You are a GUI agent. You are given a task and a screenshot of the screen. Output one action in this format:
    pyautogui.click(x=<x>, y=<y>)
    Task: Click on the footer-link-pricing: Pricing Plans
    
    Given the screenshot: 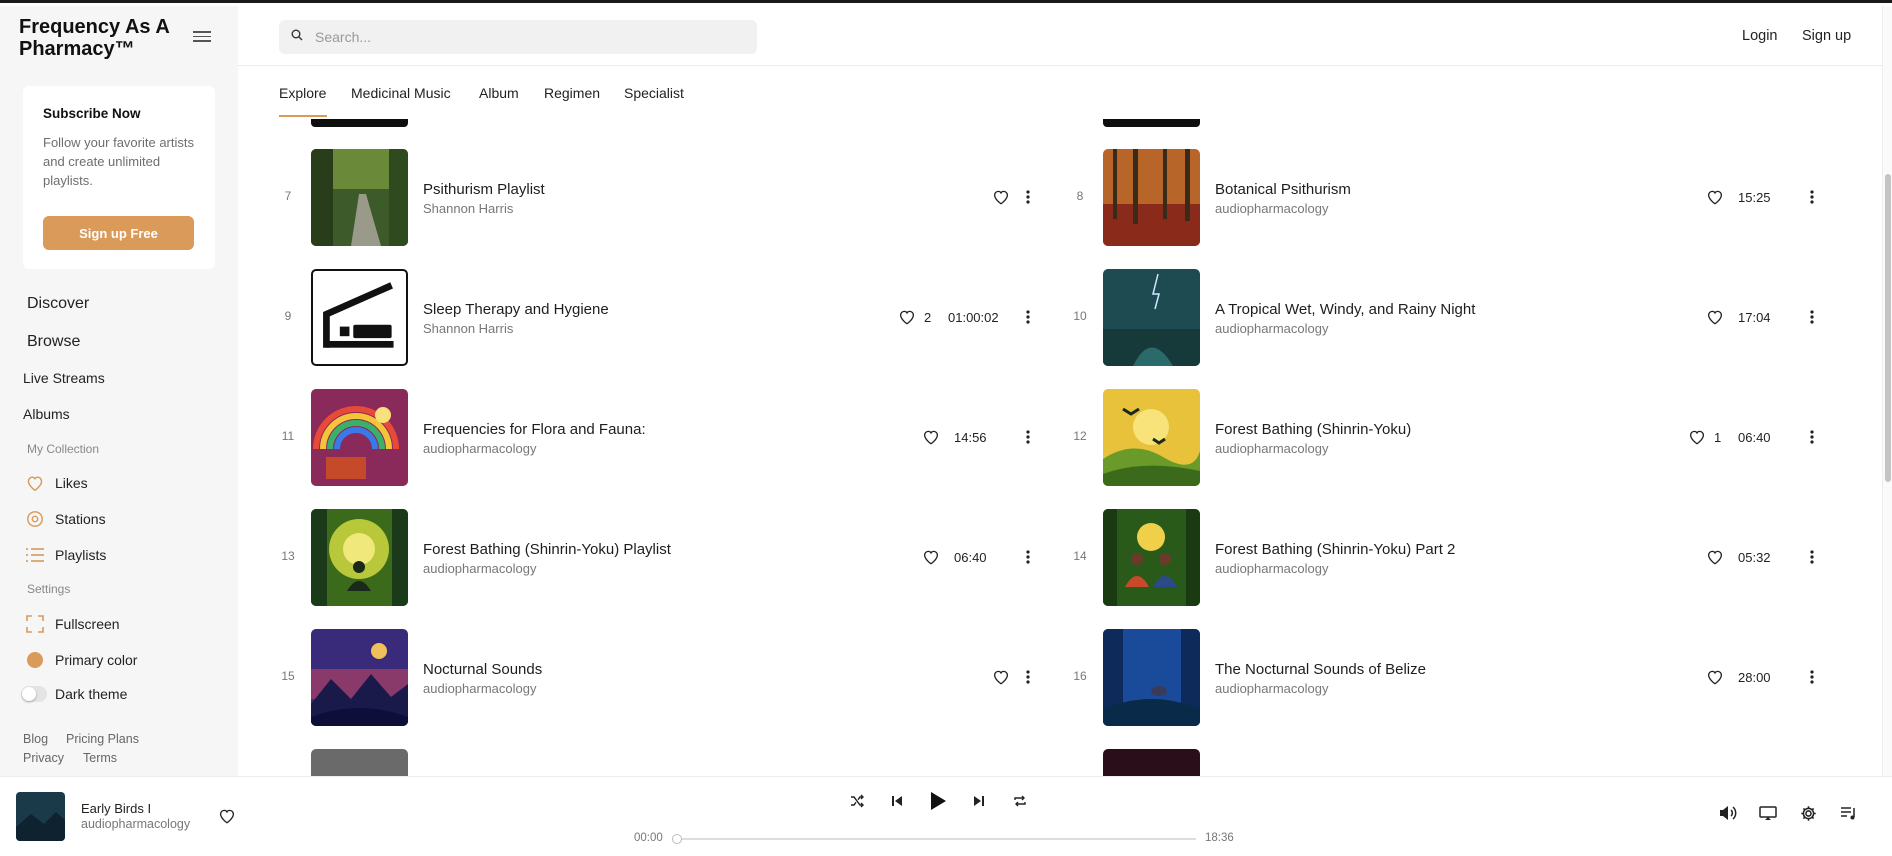 What is the action you would take?
    pyautogui.click(x=102, y=739)
    